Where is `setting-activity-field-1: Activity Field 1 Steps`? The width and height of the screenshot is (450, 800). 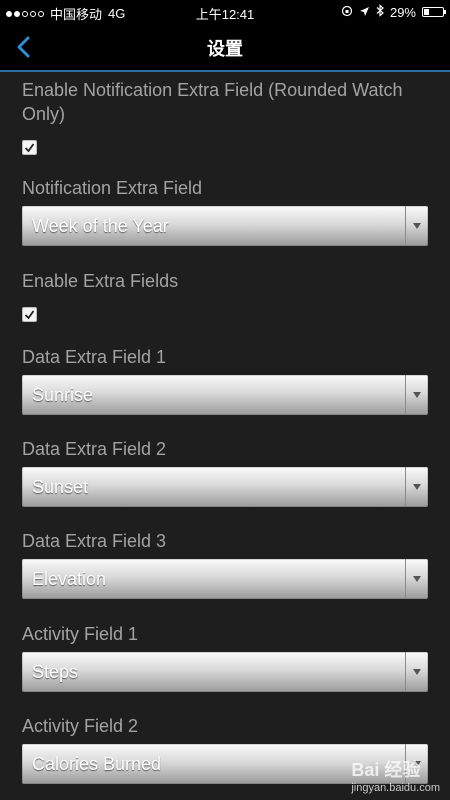 setting-activity-field-1: Activity Field 1 Steps is located at coordinates (225, 657).